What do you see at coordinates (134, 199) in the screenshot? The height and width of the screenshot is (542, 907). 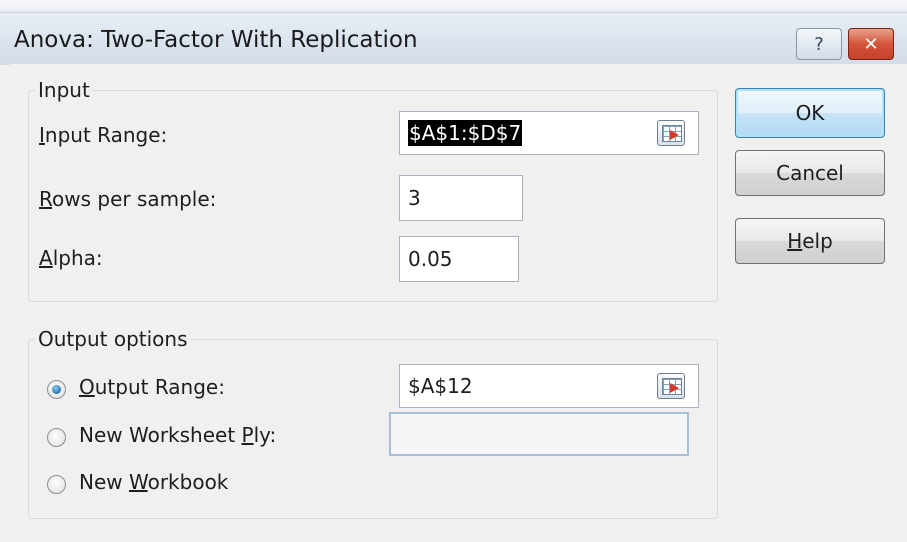 I see `rows-per-sample-label-text: ows per sample:` at bounding box center [134, 199].